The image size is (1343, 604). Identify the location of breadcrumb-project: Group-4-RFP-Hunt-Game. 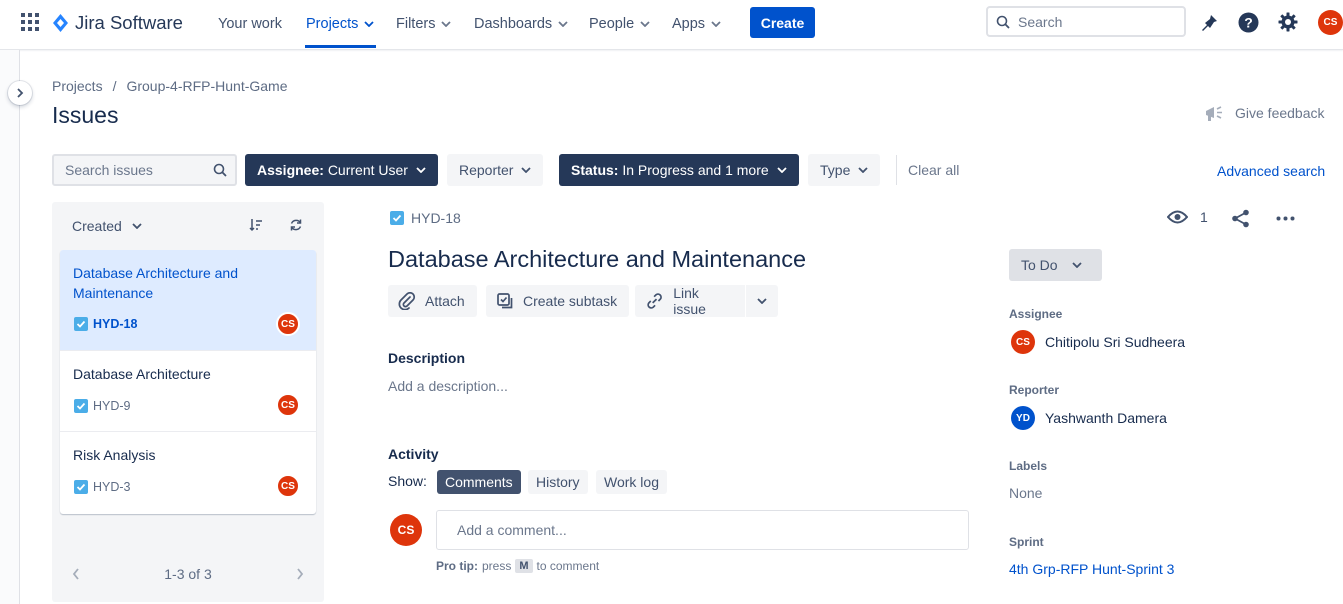
(206, 86).